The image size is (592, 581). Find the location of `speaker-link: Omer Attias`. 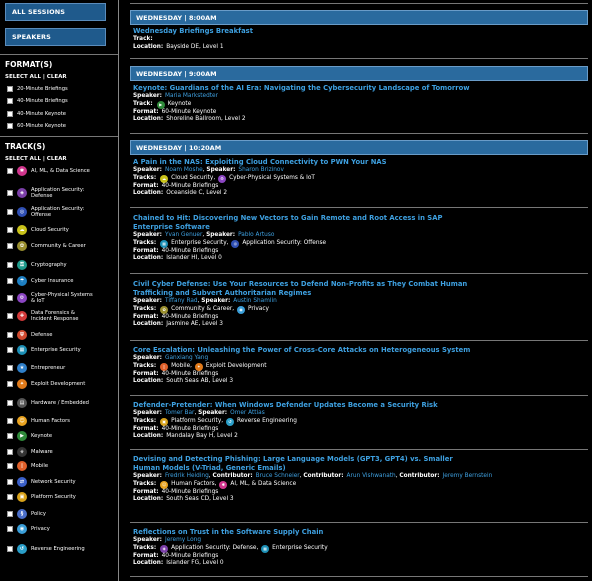

speaker-link: Omer Attias is located at coordinates (247, 414).